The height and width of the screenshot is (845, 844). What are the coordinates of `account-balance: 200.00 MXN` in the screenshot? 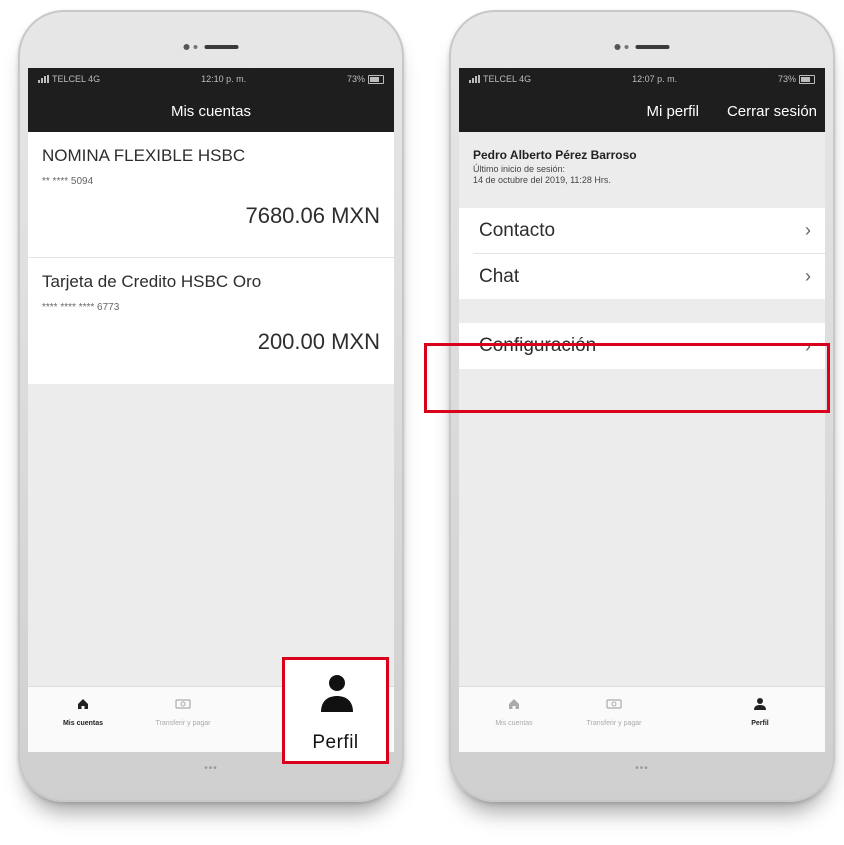 It's located at (318, 341).